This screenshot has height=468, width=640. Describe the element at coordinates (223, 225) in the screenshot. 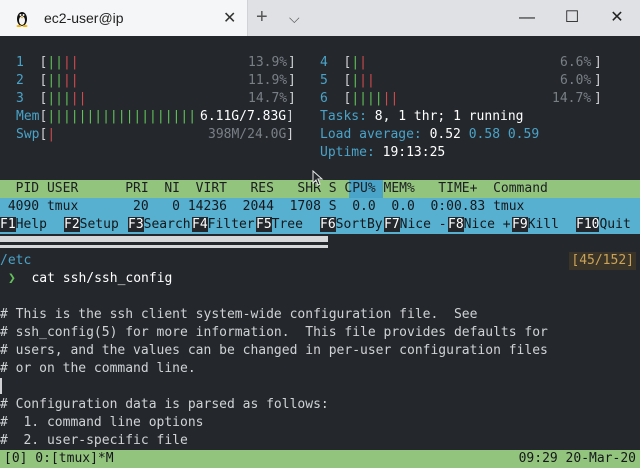

I see `fkey-filter: F4Filter` at that location.